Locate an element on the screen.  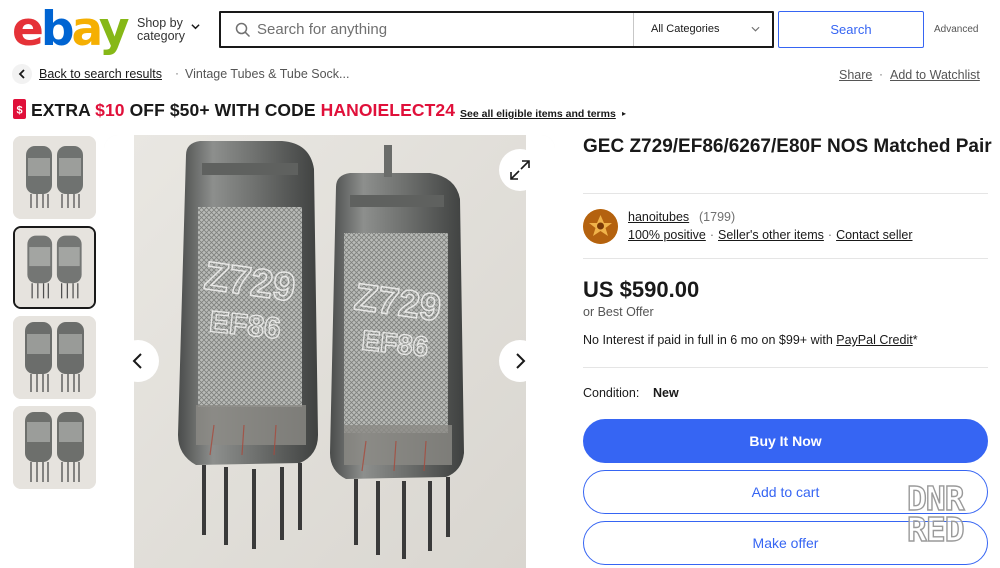
back-to-search-link: Back to search results is located at coordinates (100, 74).